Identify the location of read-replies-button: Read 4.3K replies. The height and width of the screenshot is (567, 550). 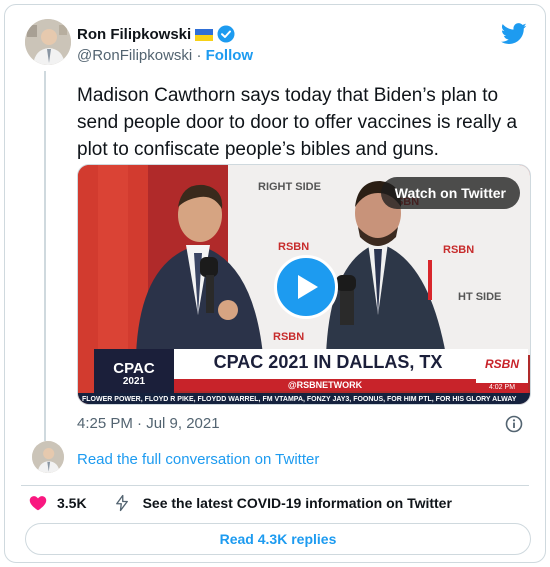
(278, 539).